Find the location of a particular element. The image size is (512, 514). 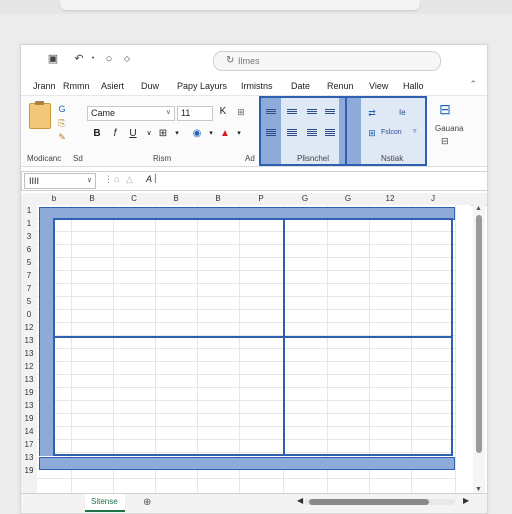

font-size-select: 11 is located at coordinates (195, 113).